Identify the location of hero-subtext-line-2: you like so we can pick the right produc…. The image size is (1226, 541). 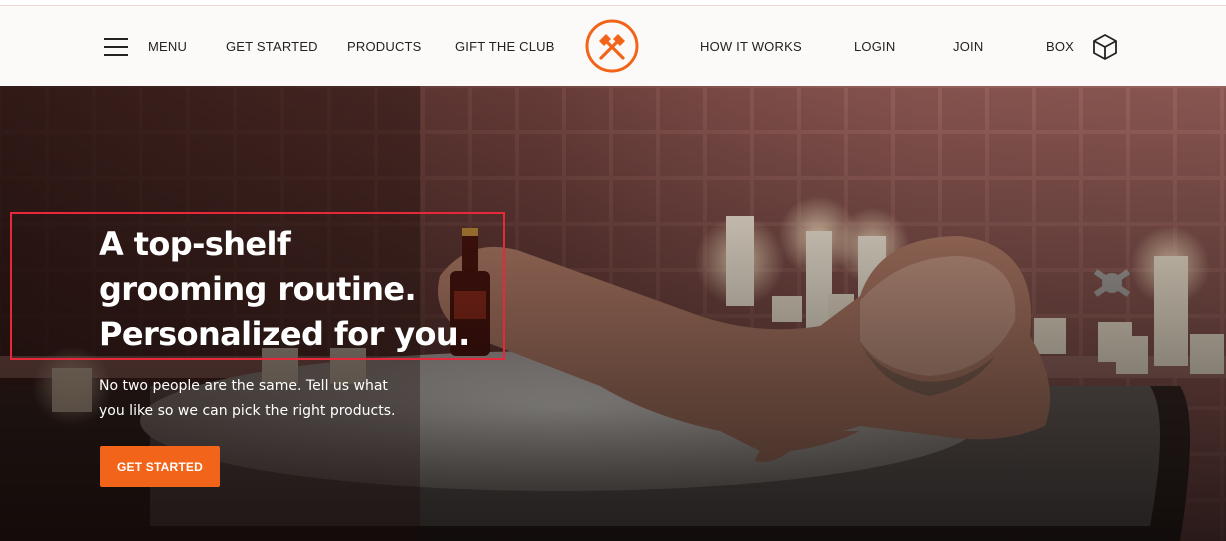
(247, 411).